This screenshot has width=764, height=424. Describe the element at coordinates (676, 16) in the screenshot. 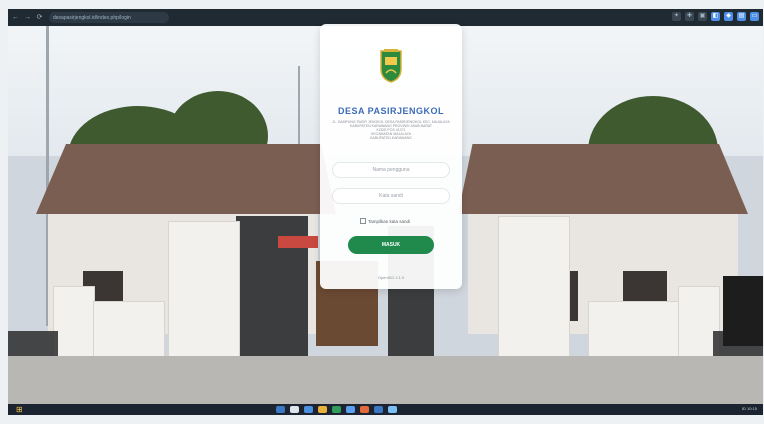

I see `extension-icon: ✦` at that location.